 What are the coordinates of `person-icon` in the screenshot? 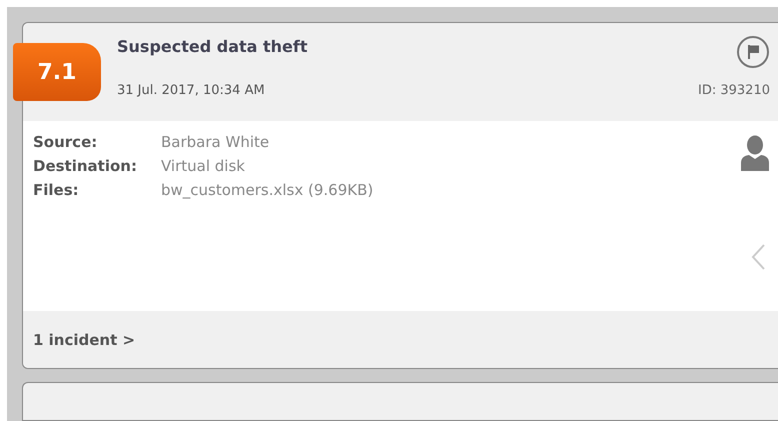 It's located at (755, 153).